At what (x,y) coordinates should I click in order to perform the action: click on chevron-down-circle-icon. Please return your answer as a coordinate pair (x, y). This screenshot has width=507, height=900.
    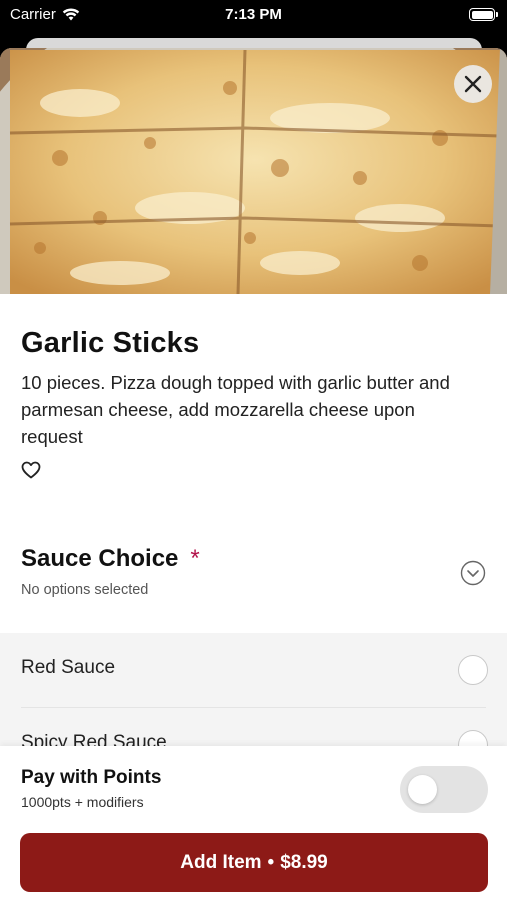
    Looking at the image, I should click on (473, 573).